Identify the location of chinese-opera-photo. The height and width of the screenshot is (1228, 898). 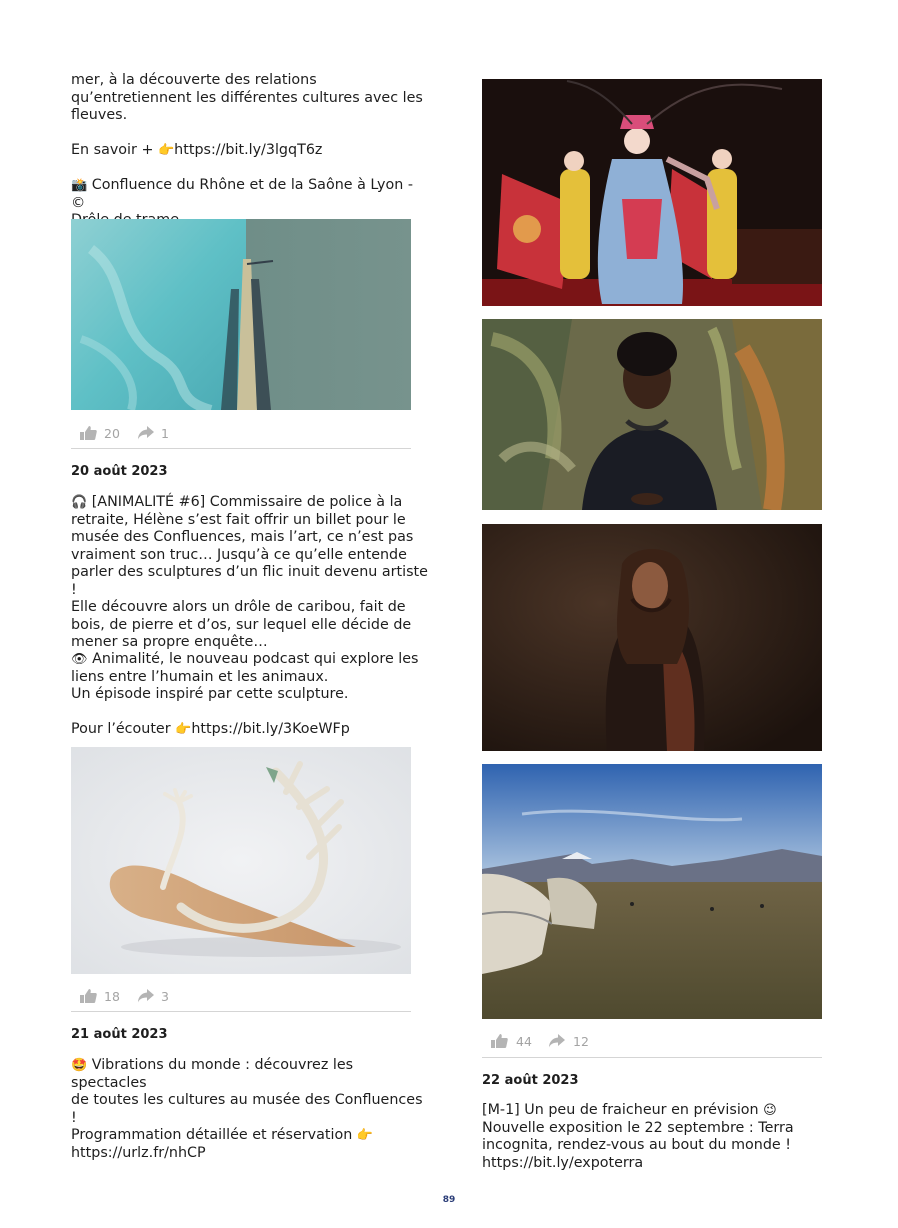
(652, 192).